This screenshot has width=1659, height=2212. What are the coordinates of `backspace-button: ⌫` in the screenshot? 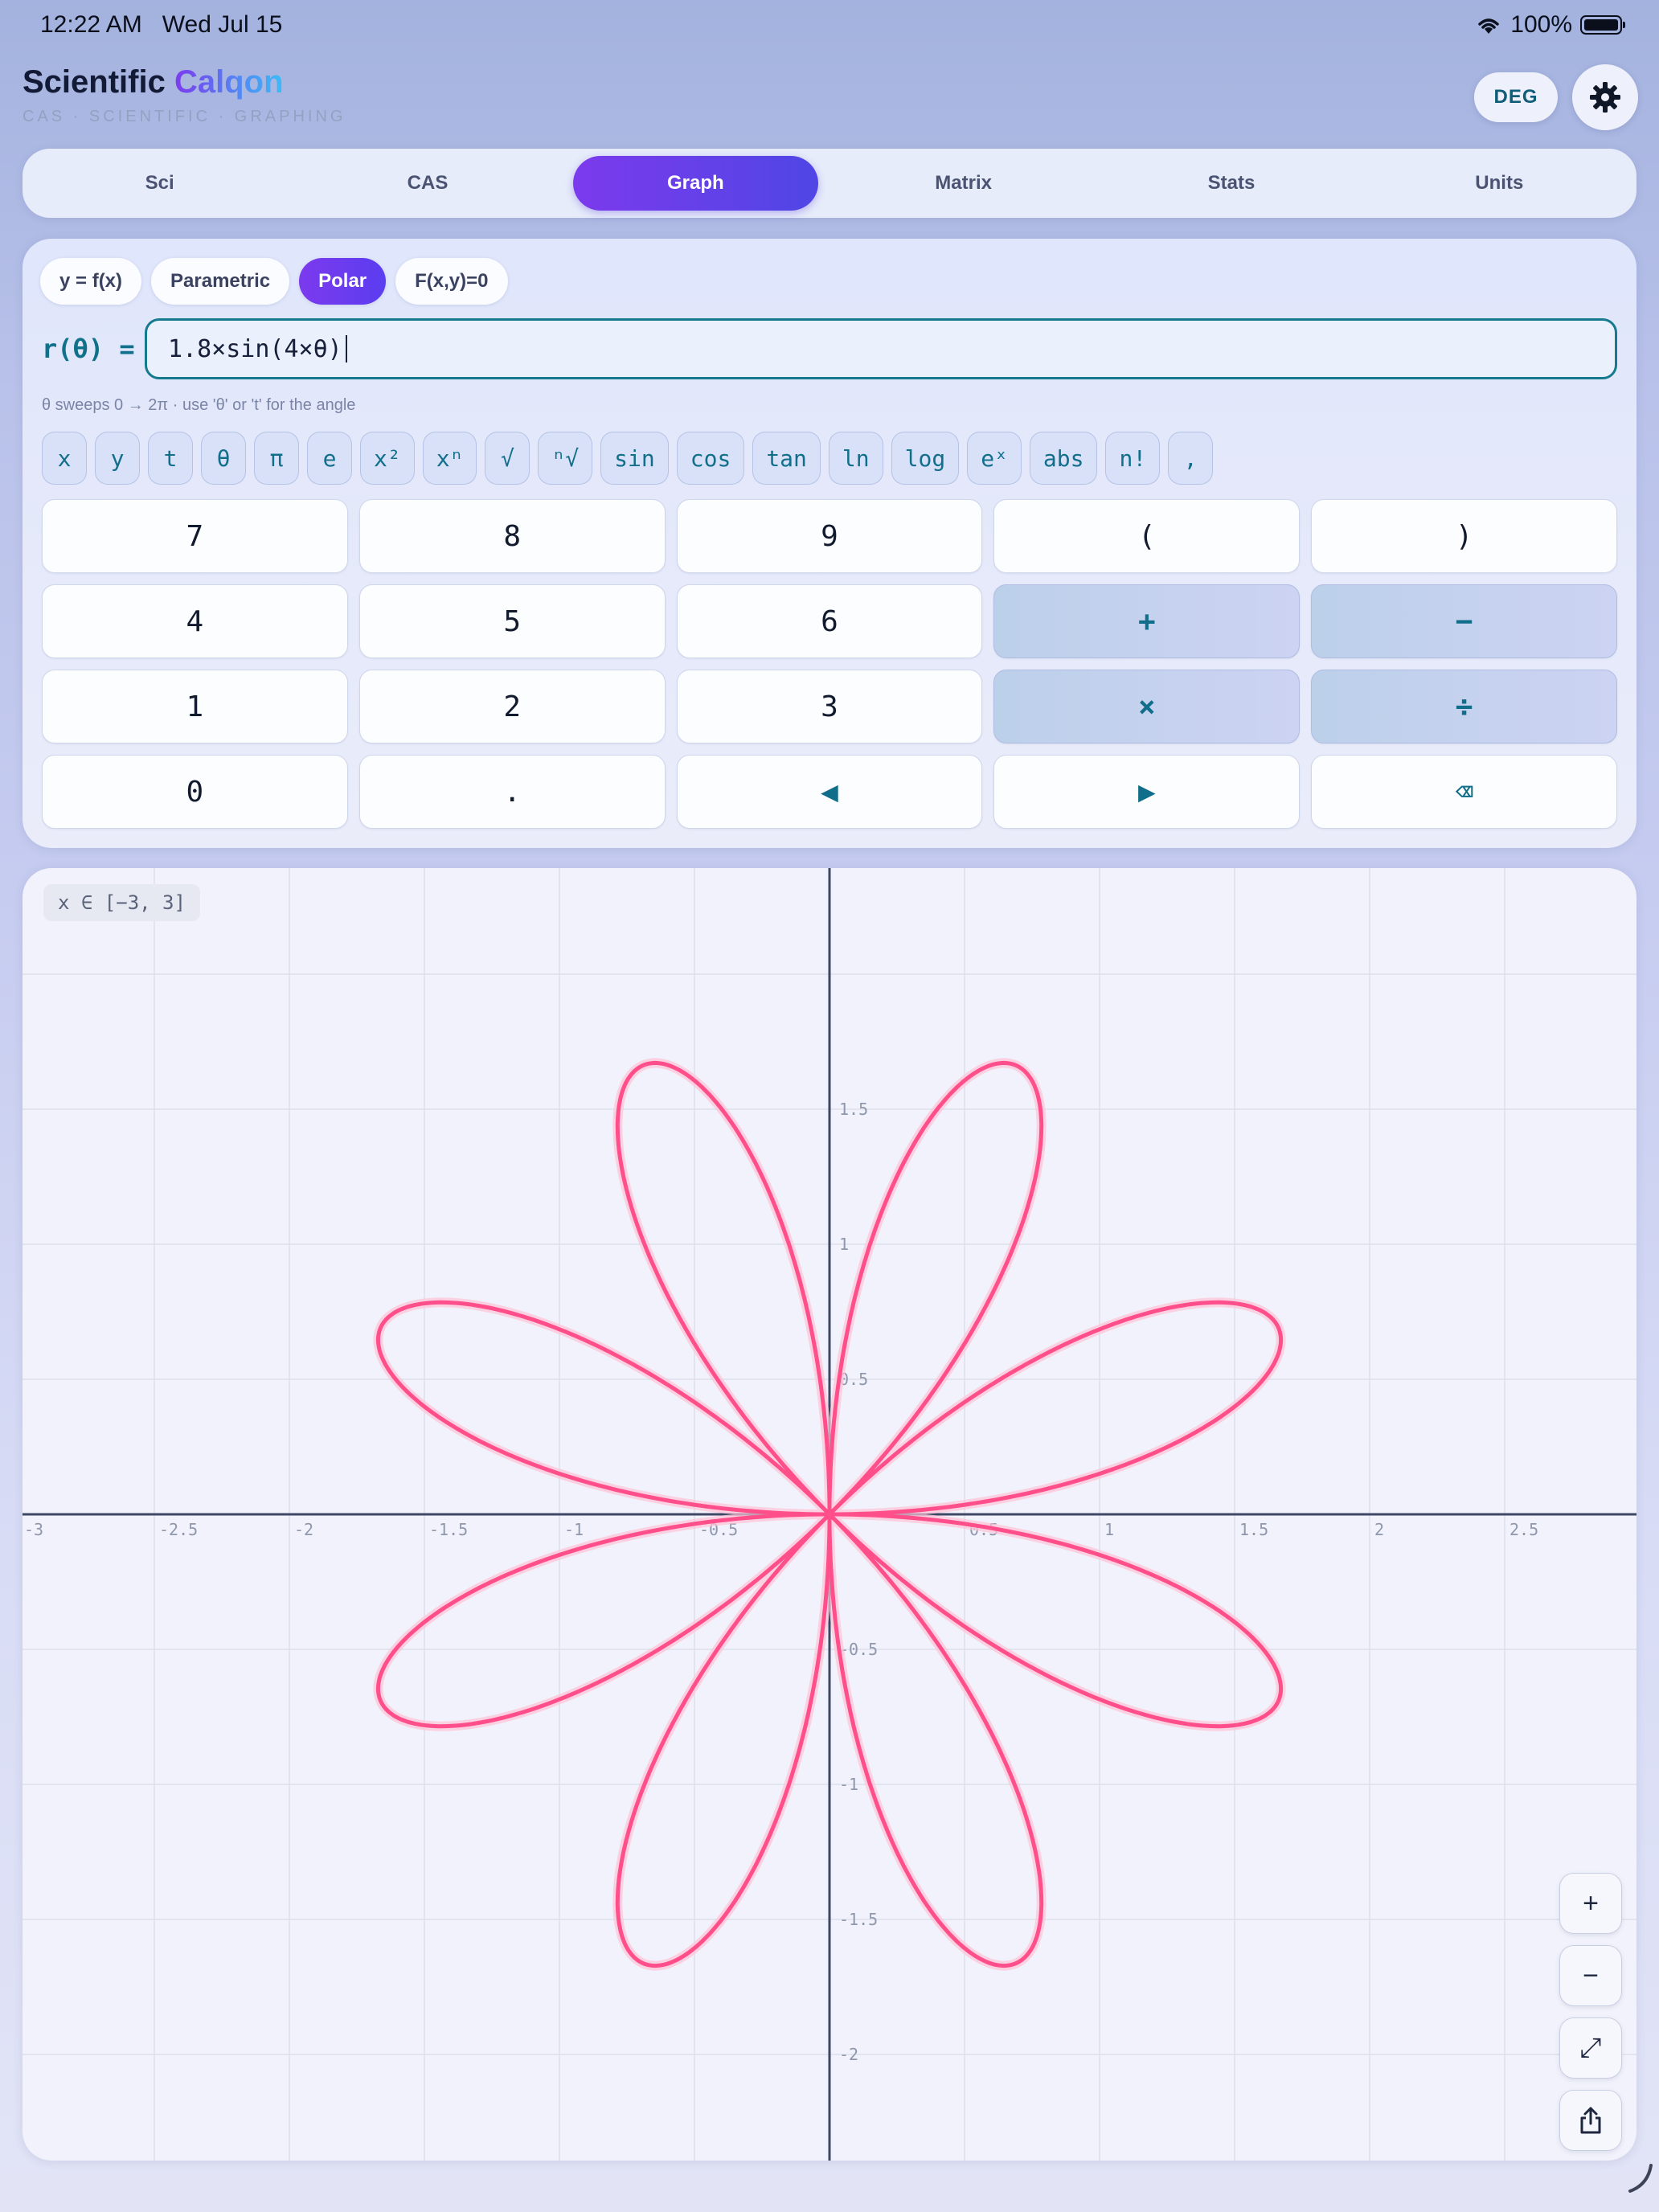 It's located at (1464, 792).